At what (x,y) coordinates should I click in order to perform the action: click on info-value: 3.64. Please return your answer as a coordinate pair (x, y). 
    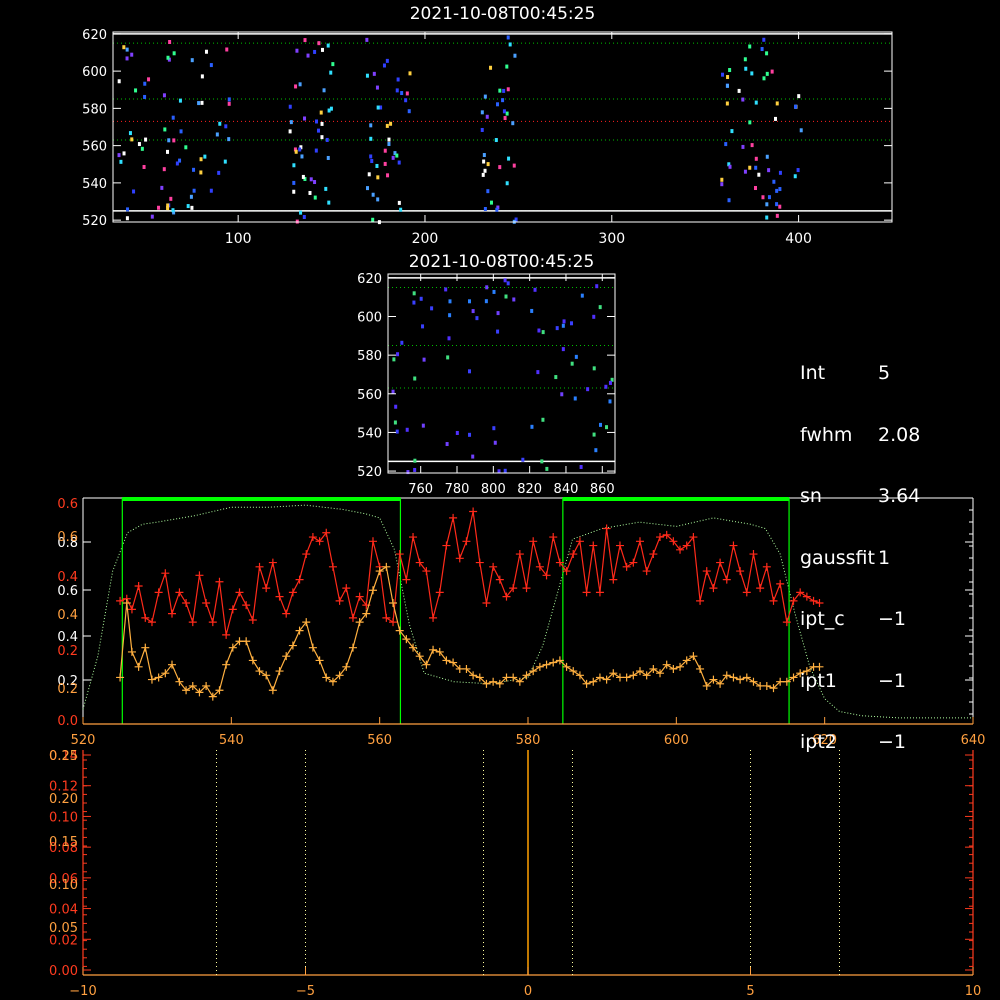
    Looking at the image, I should click on (899, 496).